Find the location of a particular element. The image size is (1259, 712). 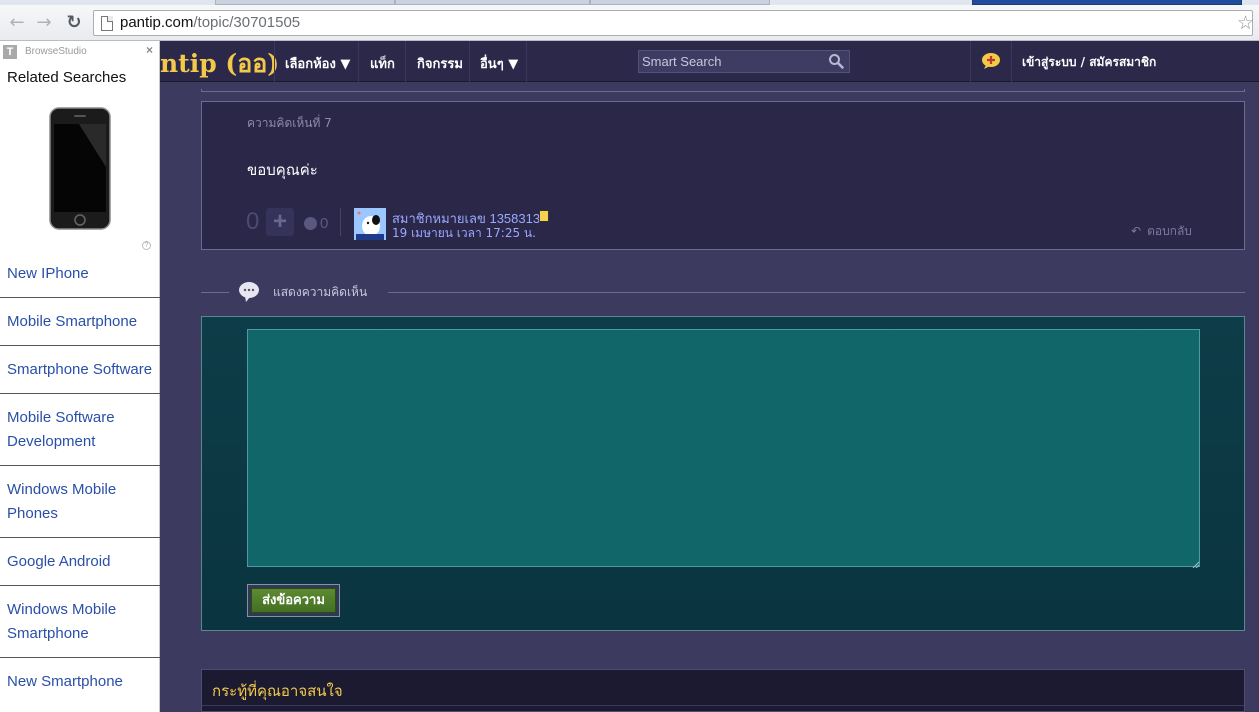

url-path: /topic/30701505 is located at coordinates (247, 22).